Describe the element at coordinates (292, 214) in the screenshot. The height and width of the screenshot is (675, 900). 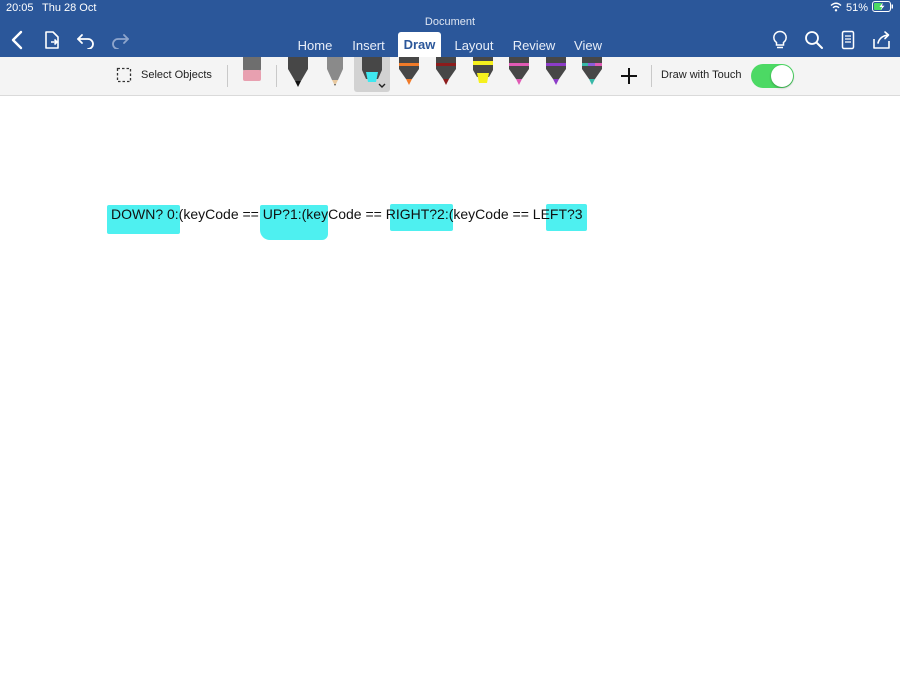
I see `text-segment: UP?1:(ke` at that location.